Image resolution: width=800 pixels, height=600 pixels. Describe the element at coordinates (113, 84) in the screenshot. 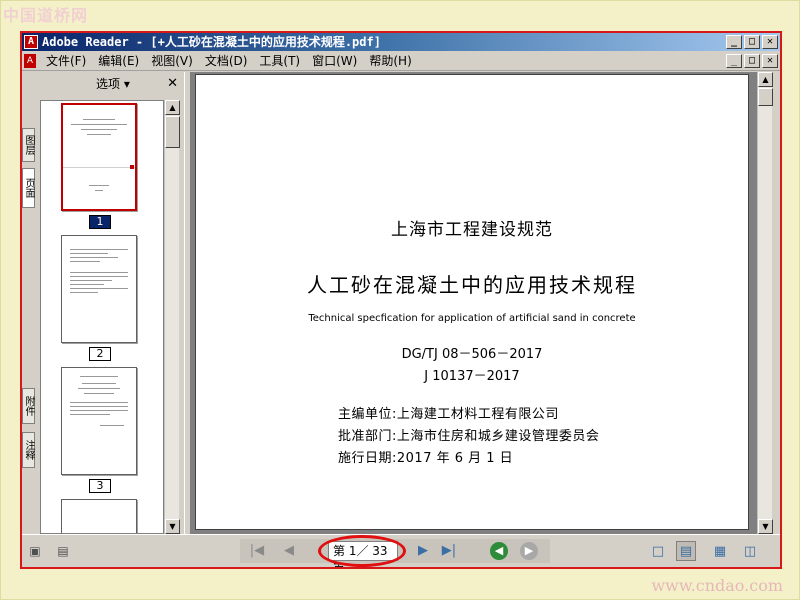

I see `options-dropdown: 选项 ▾` at that location.